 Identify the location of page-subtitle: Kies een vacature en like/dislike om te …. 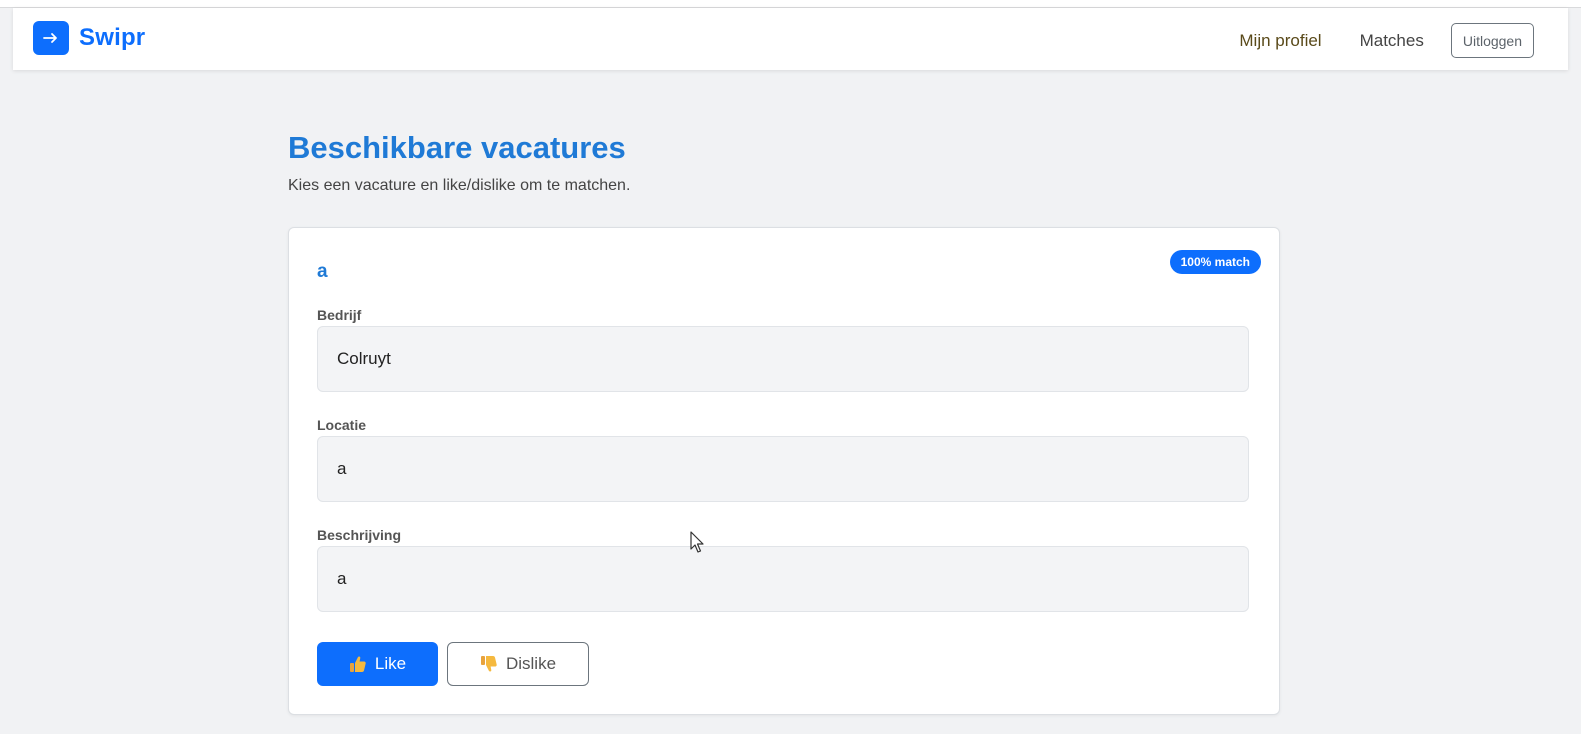
(459, 185).